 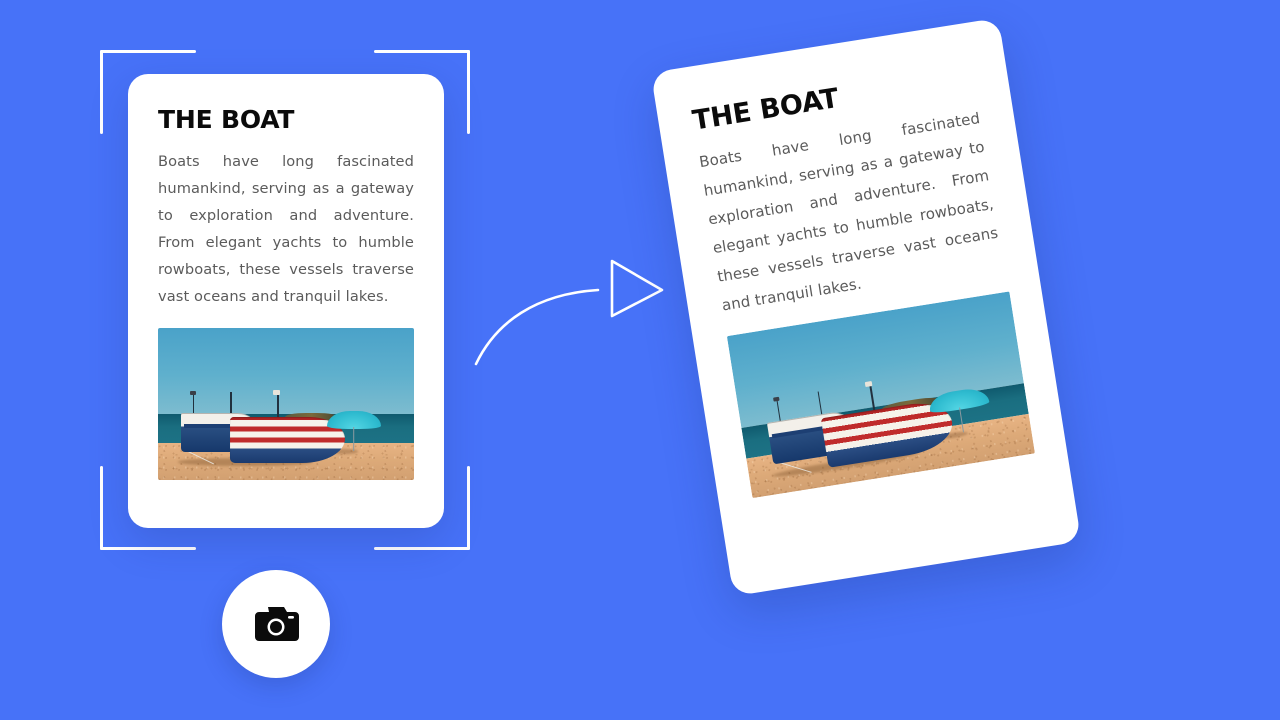 I want to click on card-photo-original, so click(x=286, y=403).